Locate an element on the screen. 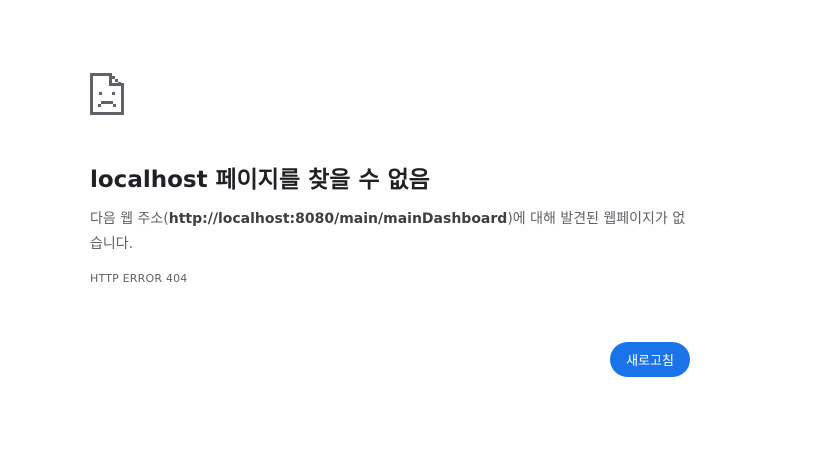  message-prefix: 다음 웹 주소( is located at coordinates (129, 219).